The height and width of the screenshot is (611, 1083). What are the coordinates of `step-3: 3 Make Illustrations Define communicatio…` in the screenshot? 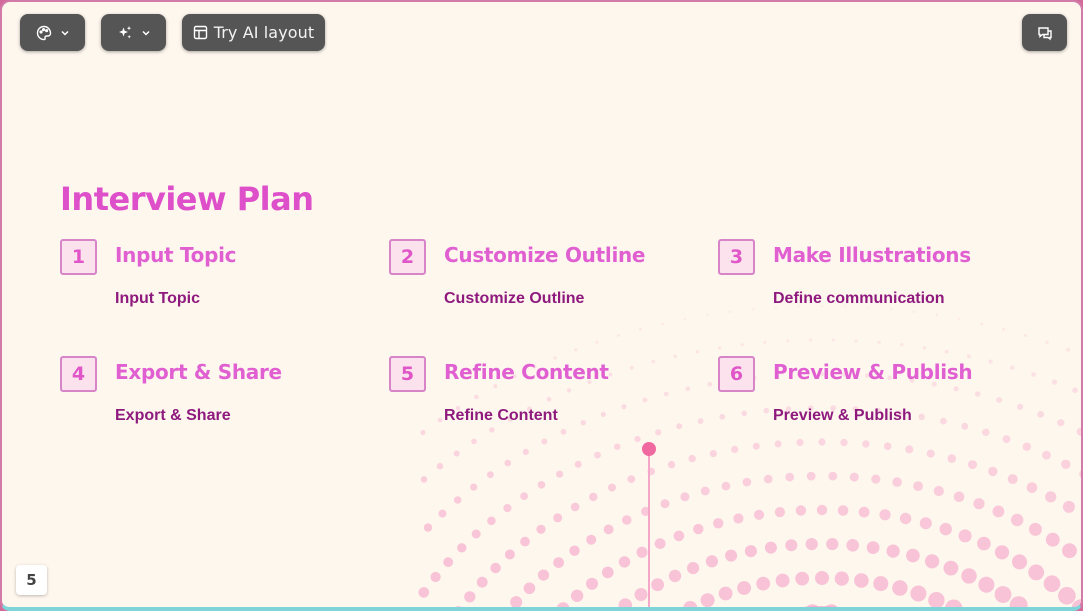 It's located at (878, 279).